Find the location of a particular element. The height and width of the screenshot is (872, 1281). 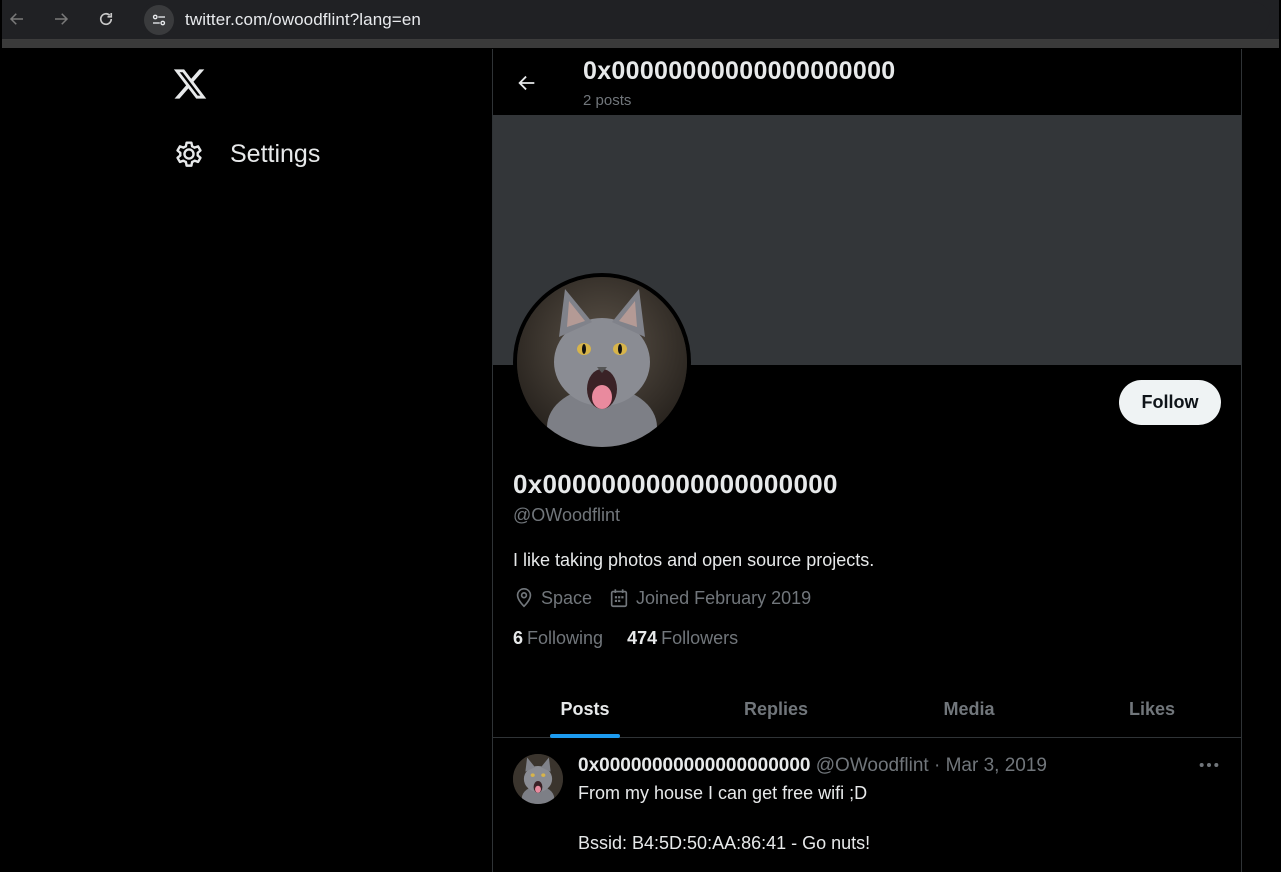

tab-label: Media is located at coordinates (969, 709).